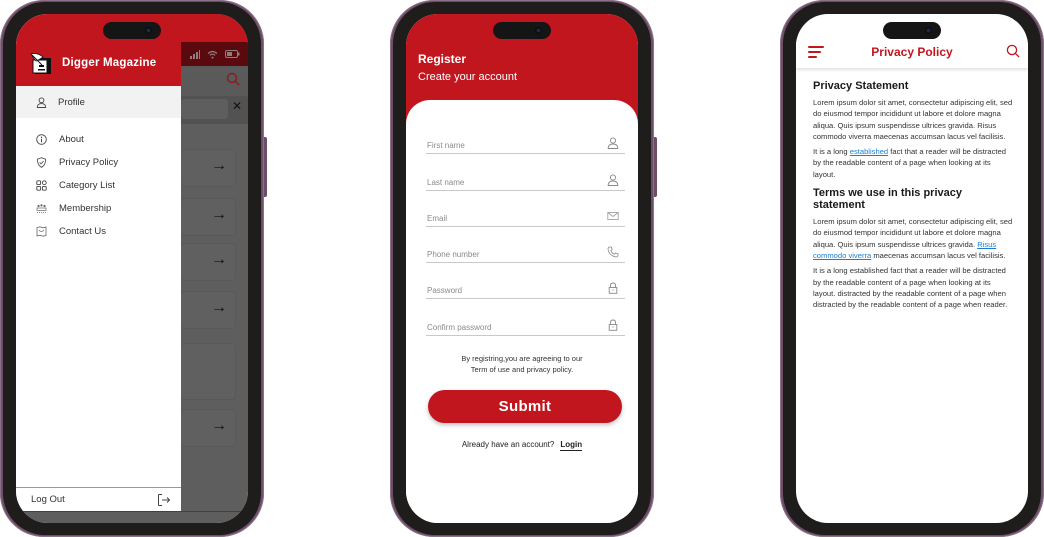 This screenshot has height=537, width=1044. Describe the element at coordinates (613, 216) in the screenshot. I see `mail-icon` at that location.